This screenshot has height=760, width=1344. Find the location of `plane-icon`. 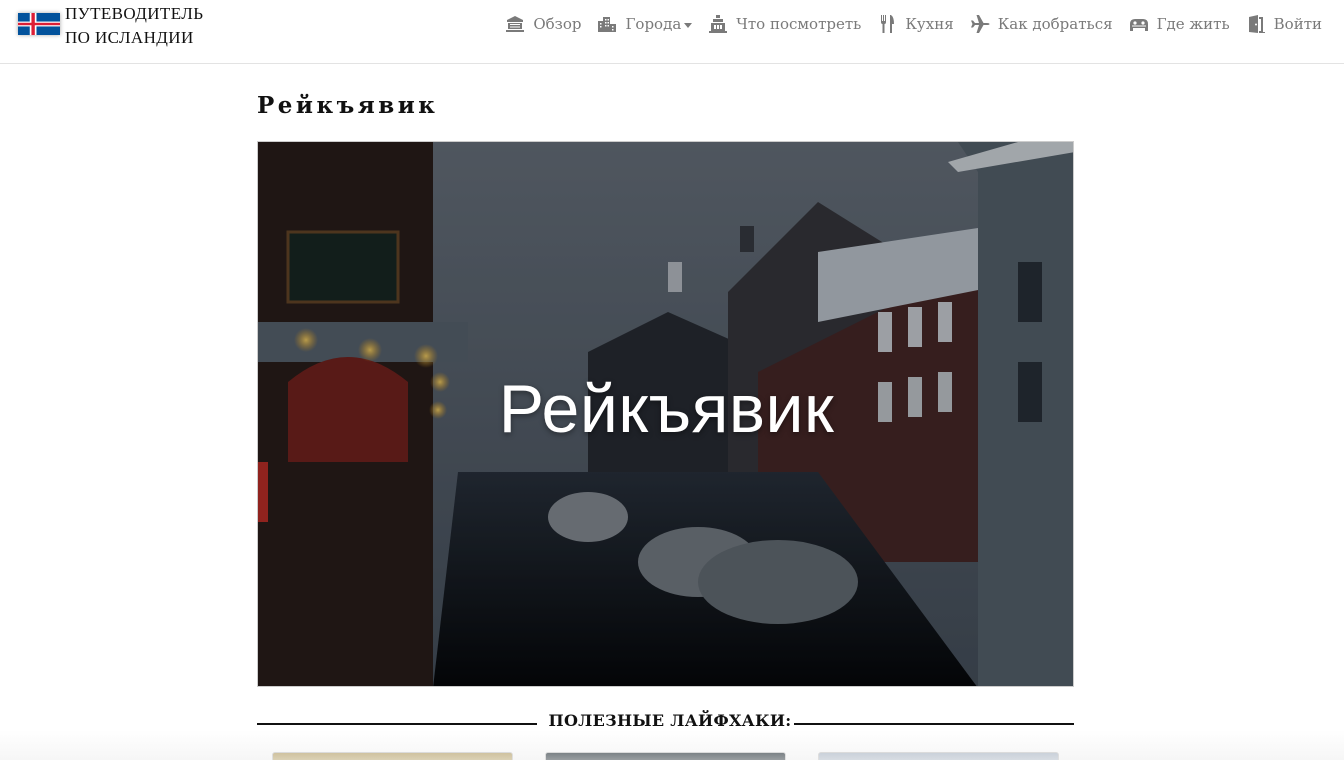

plane-icon is located at coordinates (980, 24).